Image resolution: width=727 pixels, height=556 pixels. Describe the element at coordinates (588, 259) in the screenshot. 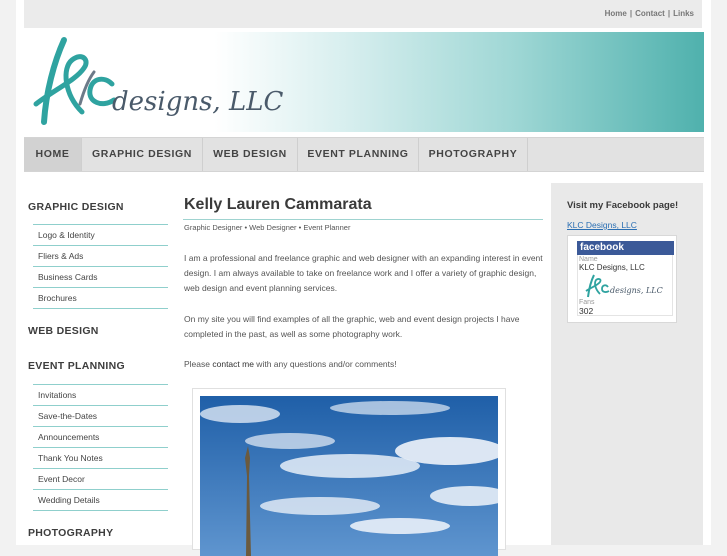

I see `facebook-name-label: Name` at that location.